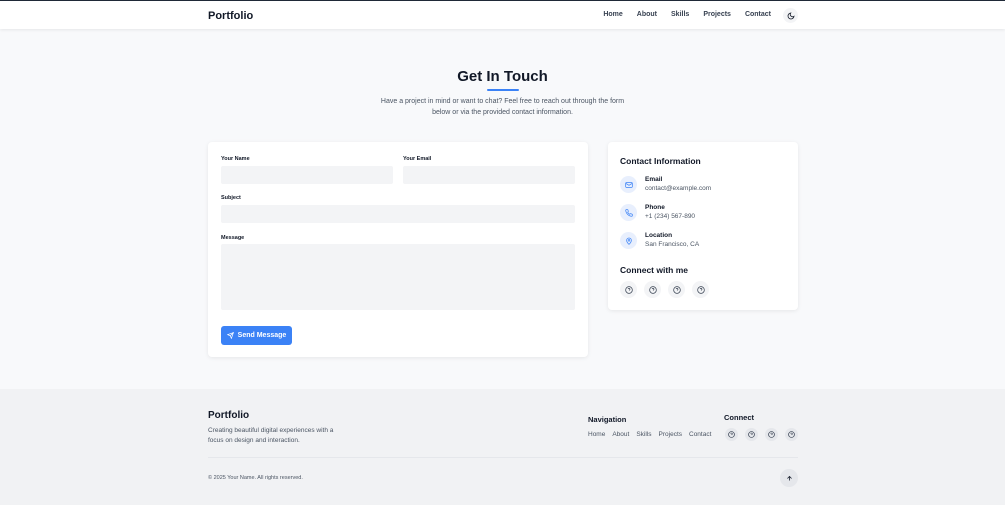 This screenshot has width=1005, height=505. Describe the element at coordinates (643, 434) in the screenshot. I see `footer-nav-skills: Skills` at that location.